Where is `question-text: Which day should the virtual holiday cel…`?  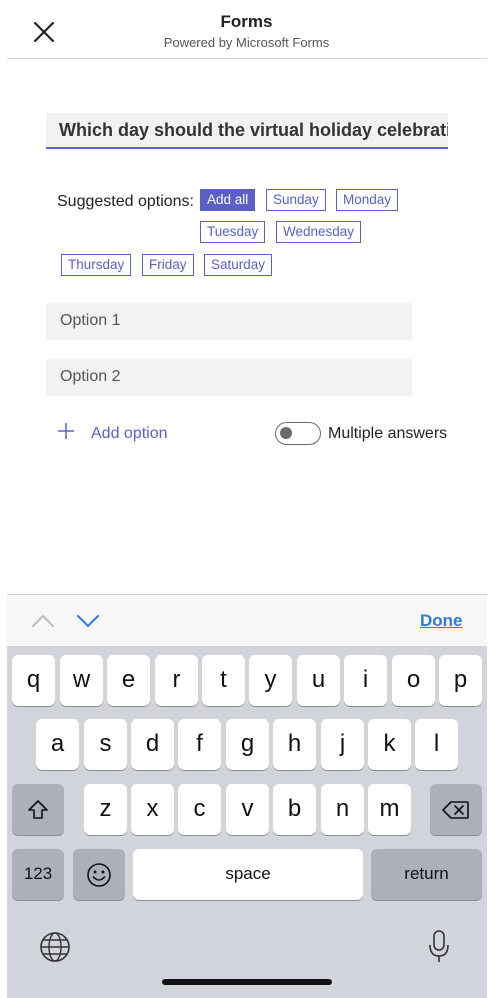
question-text: Which day should the virtual holiday cel… is located at coordinates (253, 130).